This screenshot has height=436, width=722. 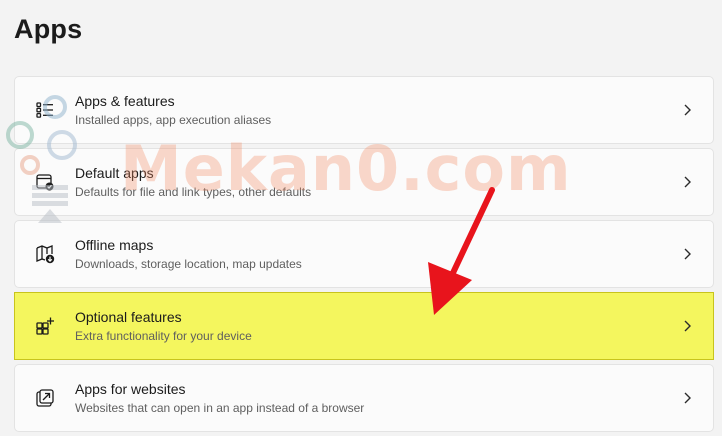 I want to click on optional-features-description: Extra functionality for your device, so click(x=163, y=335).